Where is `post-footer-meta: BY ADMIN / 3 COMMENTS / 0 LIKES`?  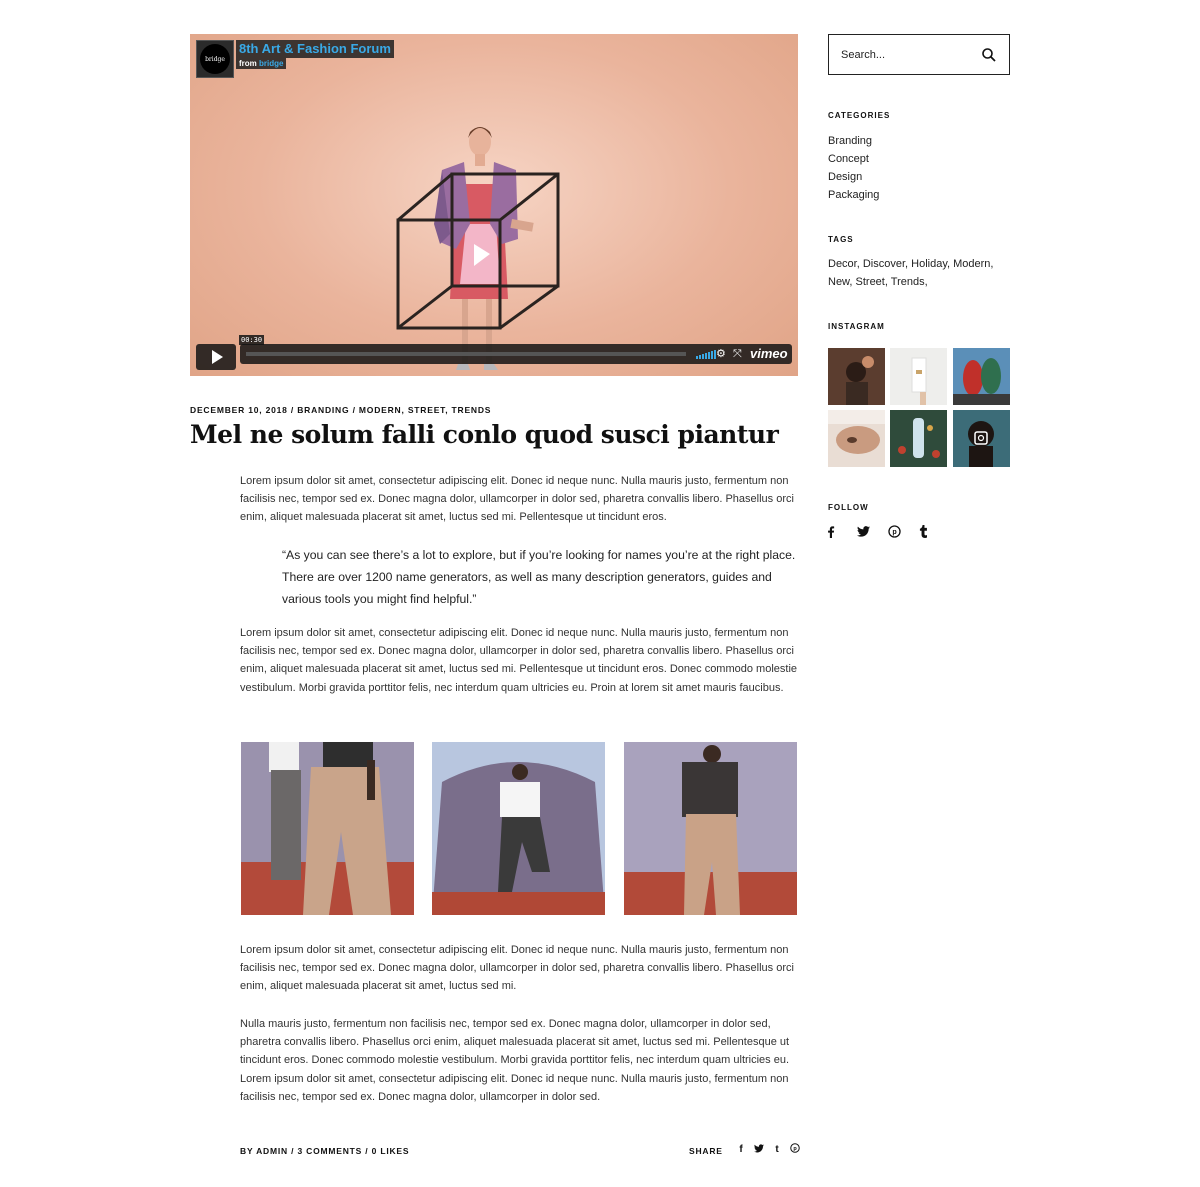 post-footer-meta: BY ADMIN / 3 COMMENTS / 0 LIKES is located at coordinates (324, 1151).